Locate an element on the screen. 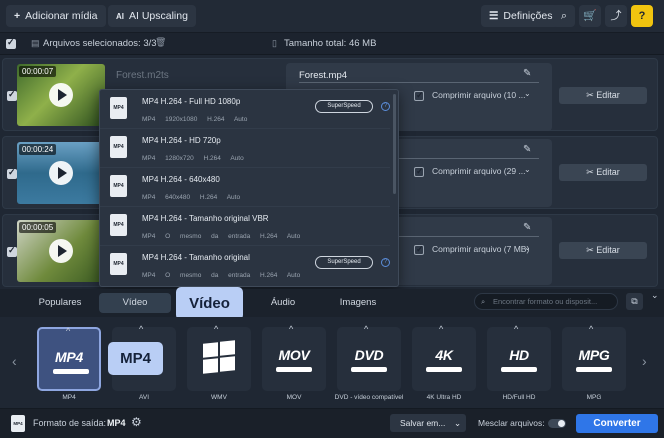 Image resolution: width=664 pixels, height=438 pixels. format-label: WMV is located at coordinates (219, 397).